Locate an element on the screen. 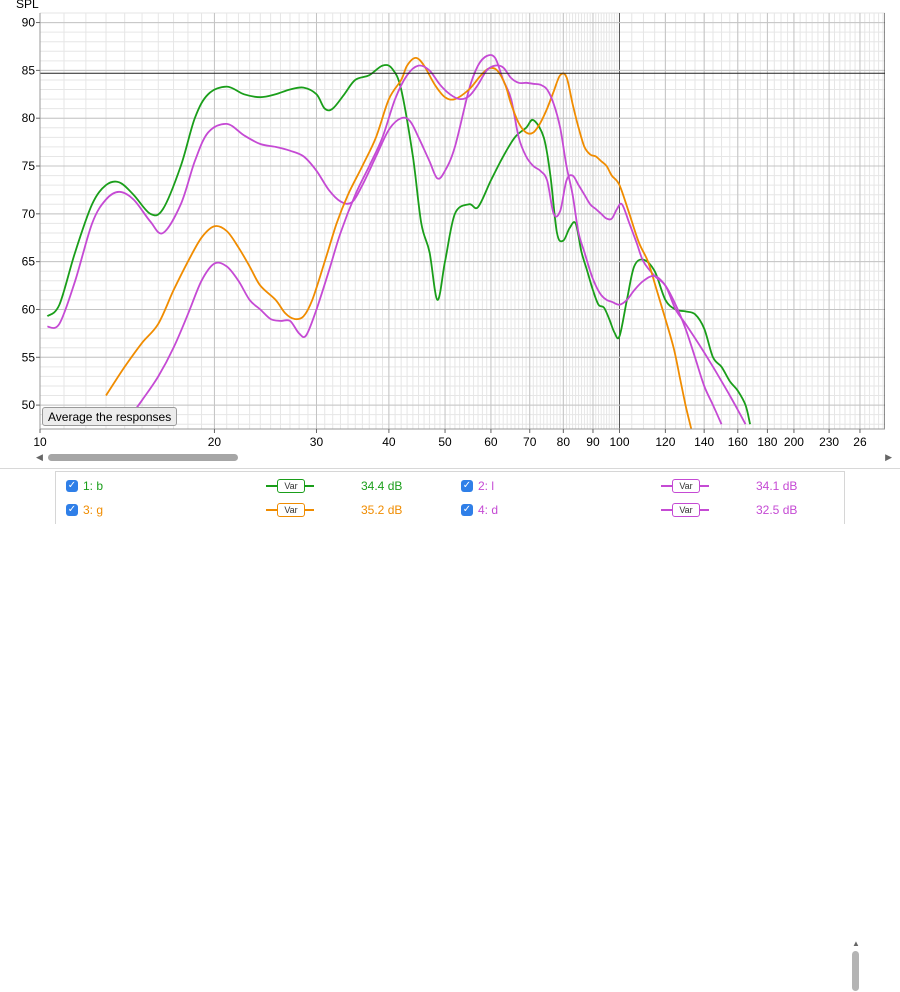 The height and width of the screenshot is (992, 900). legend-entry-d: ✓ 4: d is located at coordinates (479, 510).